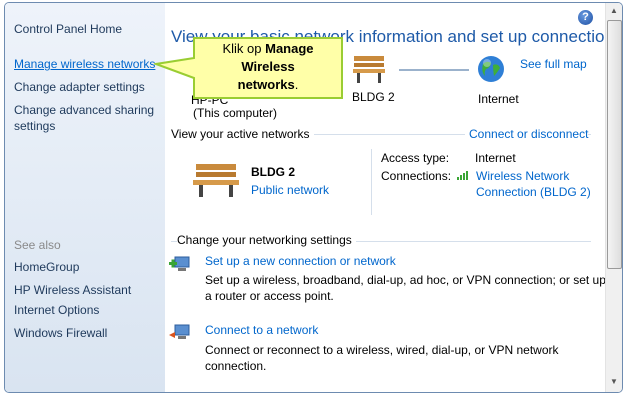 The width and height of the screenshot is (626, 396). I want to click on callout-bold-1: Manage, so click(289, 48).